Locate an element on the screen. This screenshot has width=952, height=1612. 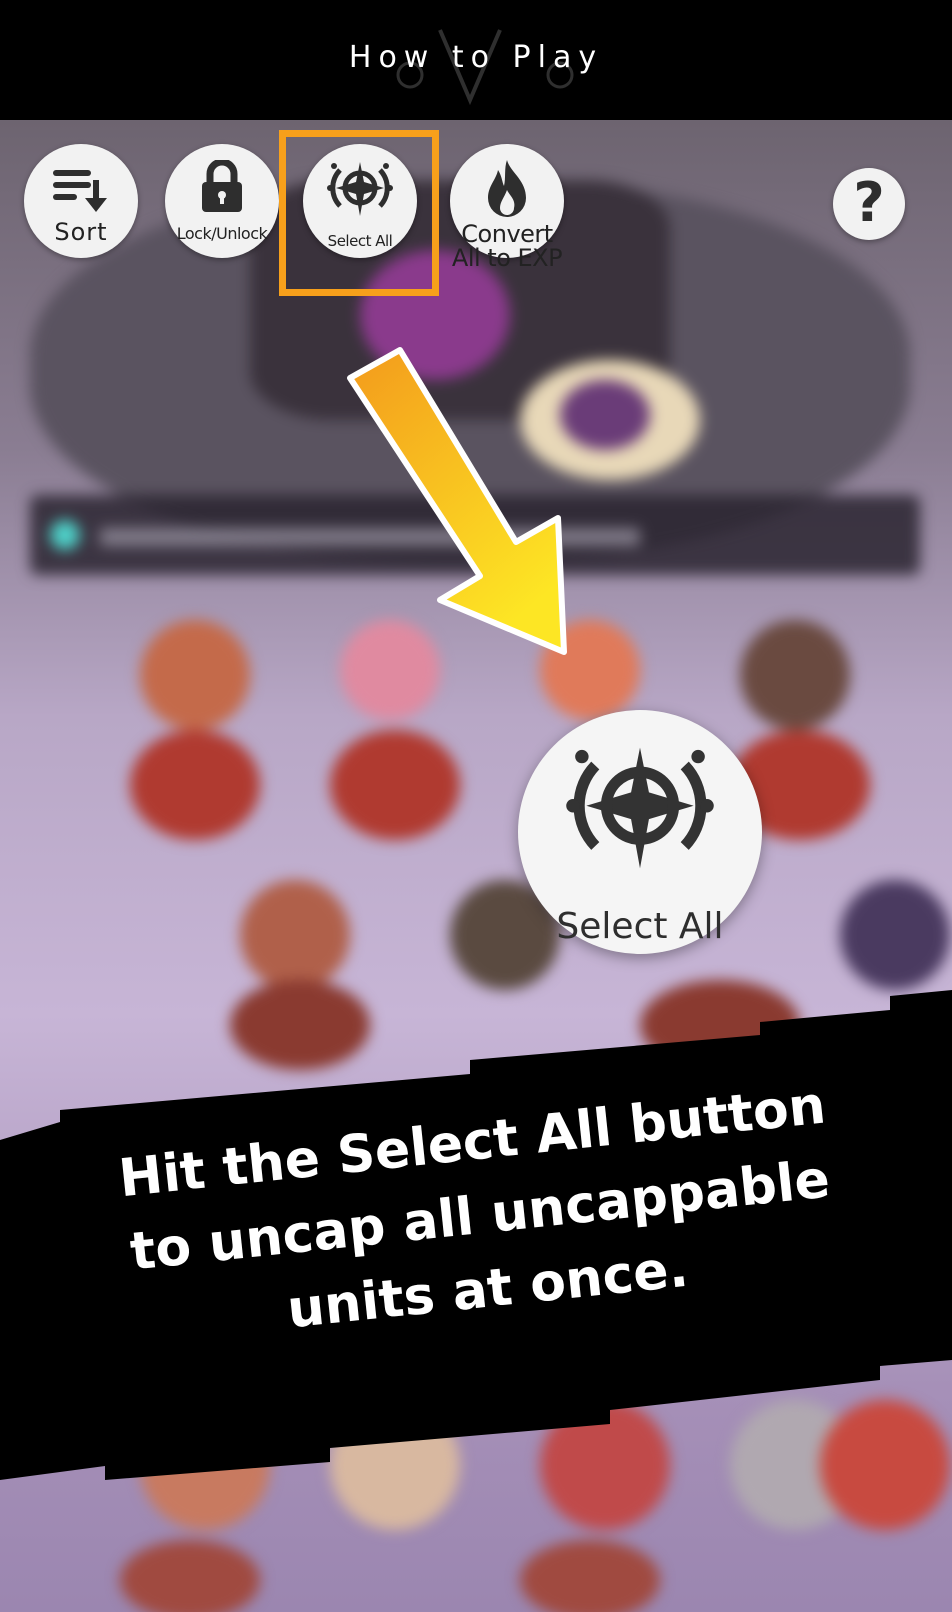
lock-unlock-button: Lock/Unlock is located at coordinates (222, 201).